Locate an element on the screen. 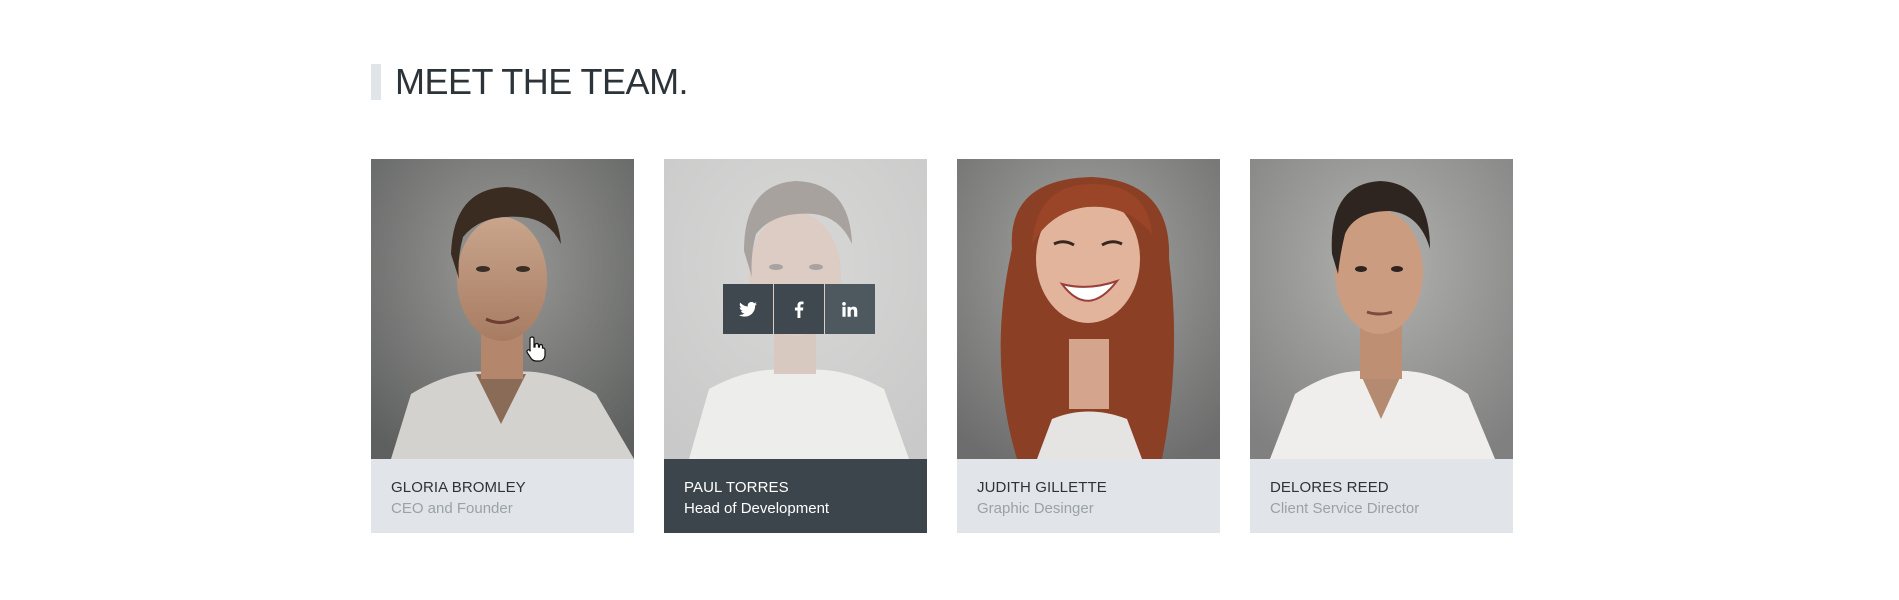 This screenshot has width=1899, height=600. team-member-name: JUDITH GILLETTE is located at coordinates (1042, 487).